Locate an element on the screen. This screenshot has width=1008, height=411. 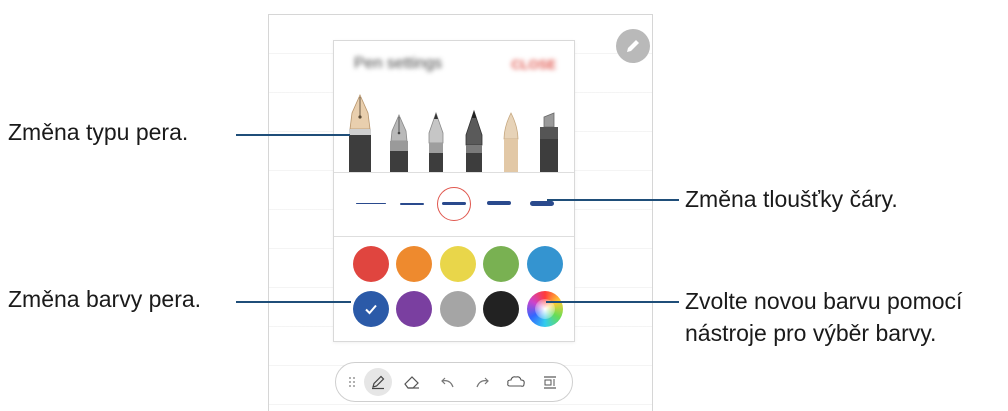
thickness-row is located at coordinates (454, 204).